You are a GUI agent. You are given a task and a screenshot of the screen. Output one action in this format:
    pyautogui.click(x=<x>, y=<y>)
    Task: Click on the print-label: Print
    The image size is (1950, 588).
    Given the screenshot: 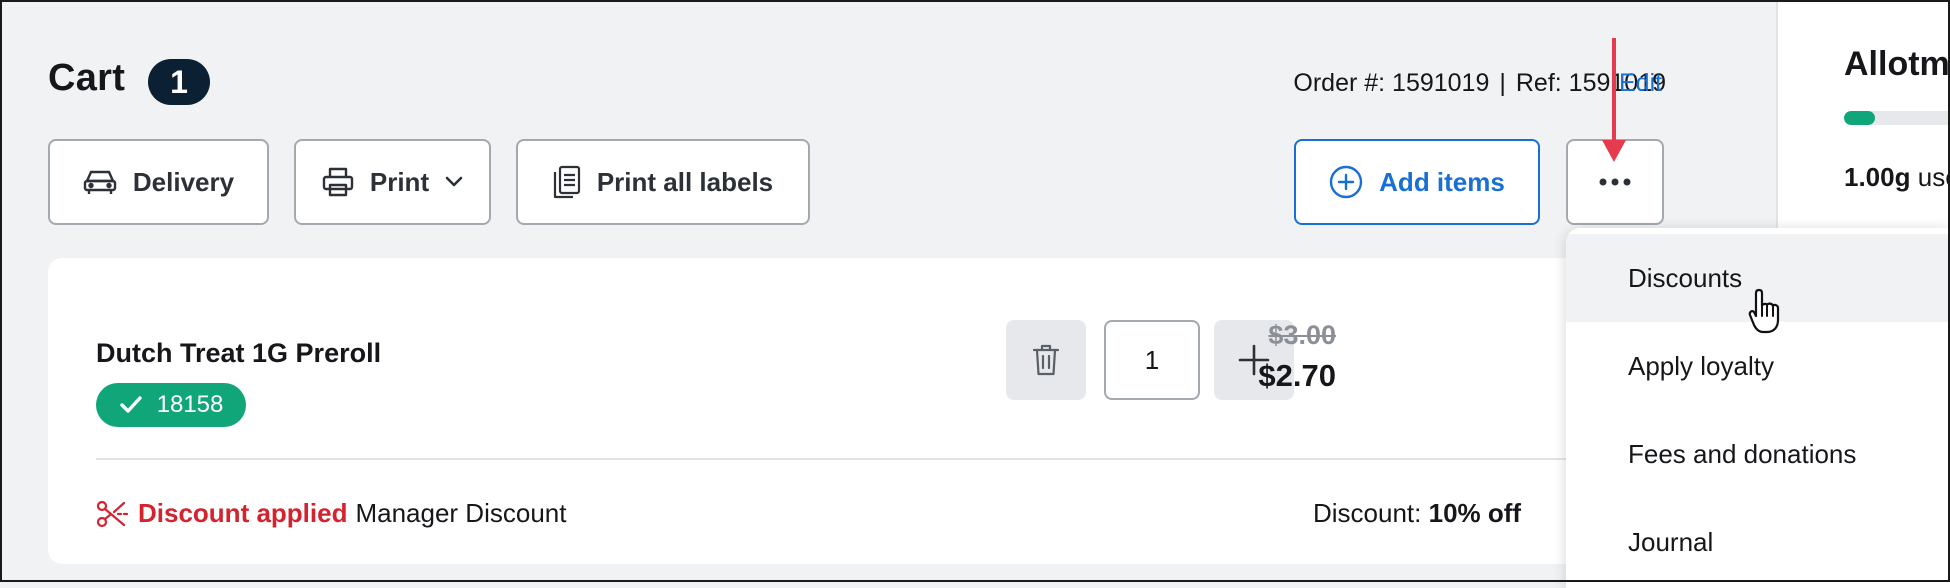 What is the action you would take?
    pyautogui.click(x=399, y=181)
    